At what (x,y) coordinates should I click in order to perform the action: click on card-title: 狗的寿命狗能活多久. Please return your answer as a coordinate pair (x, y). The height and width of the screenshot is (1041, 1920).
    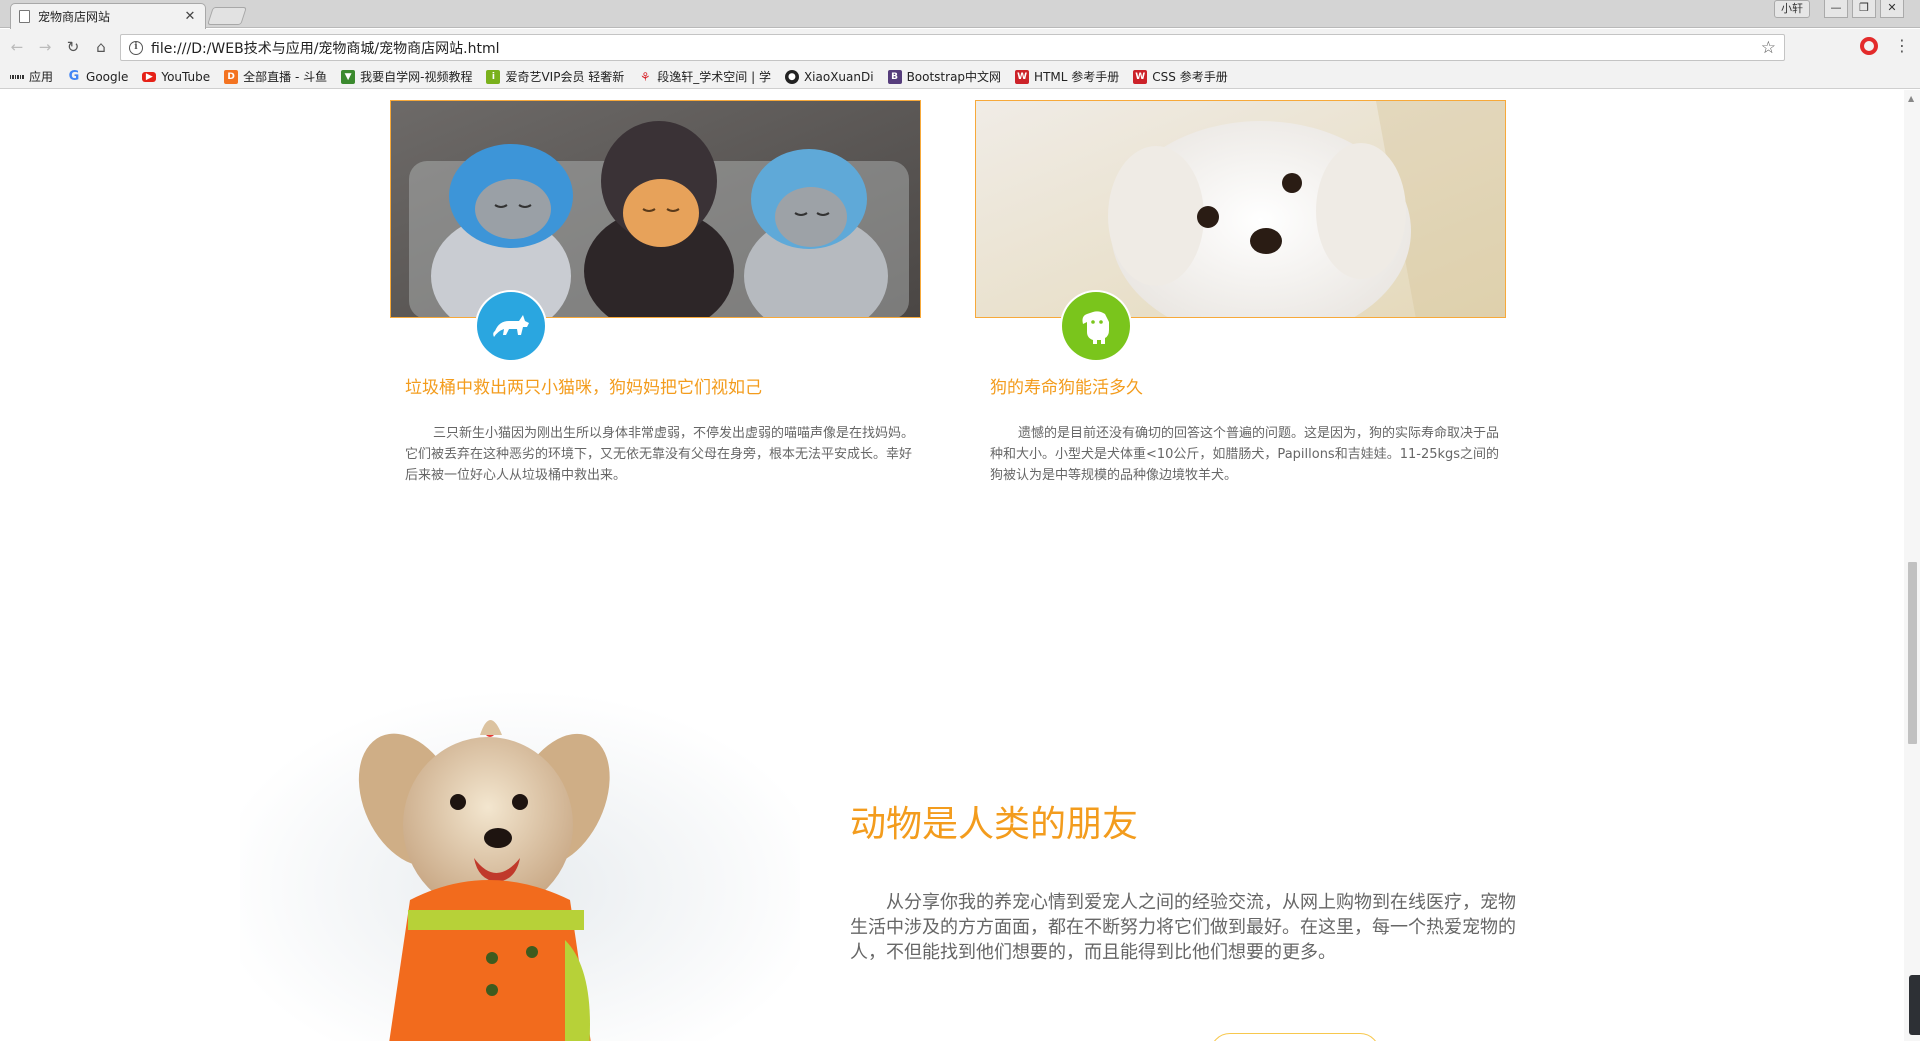
    Looking at the image, I should click on (1066, 385).